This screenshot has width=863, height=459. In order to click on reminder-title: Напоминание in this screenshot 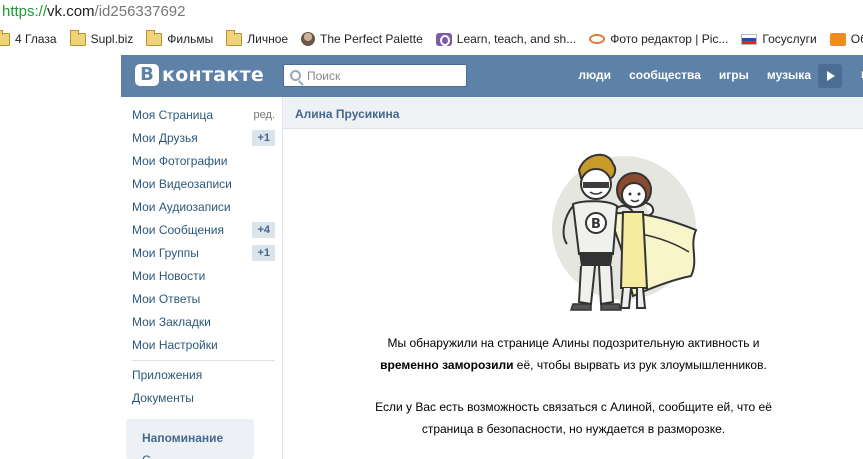, I will do `click(183, 438)`.